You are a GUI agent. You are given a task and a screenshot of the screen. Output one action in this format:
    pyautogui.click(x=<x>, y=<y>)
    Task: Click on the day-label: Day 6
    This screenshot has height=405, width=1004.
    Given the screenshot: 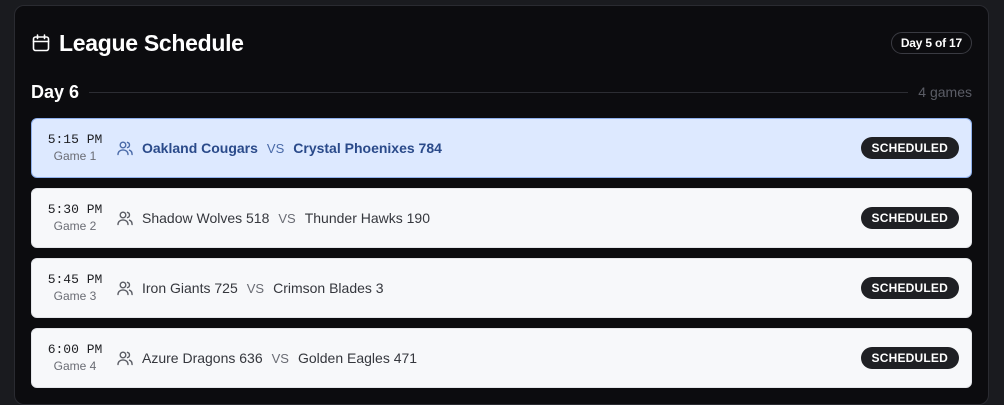 What is the action you would take?
    pyautogui.click(x=55, y=91)
    